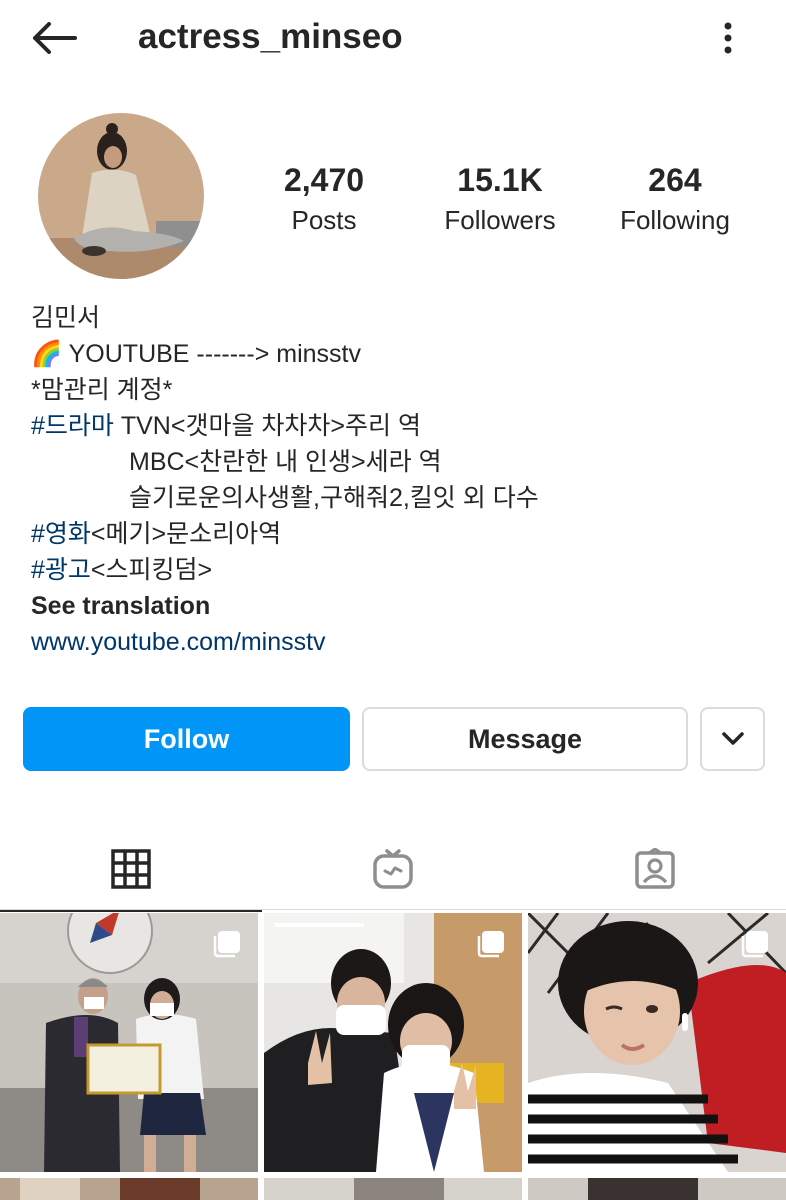 The height and width of the screenshot is (1200, 786). Describe the element at coordinates (500, 199) in the screenshot. I see `followers-stat: 15.1K Followers` at that location.